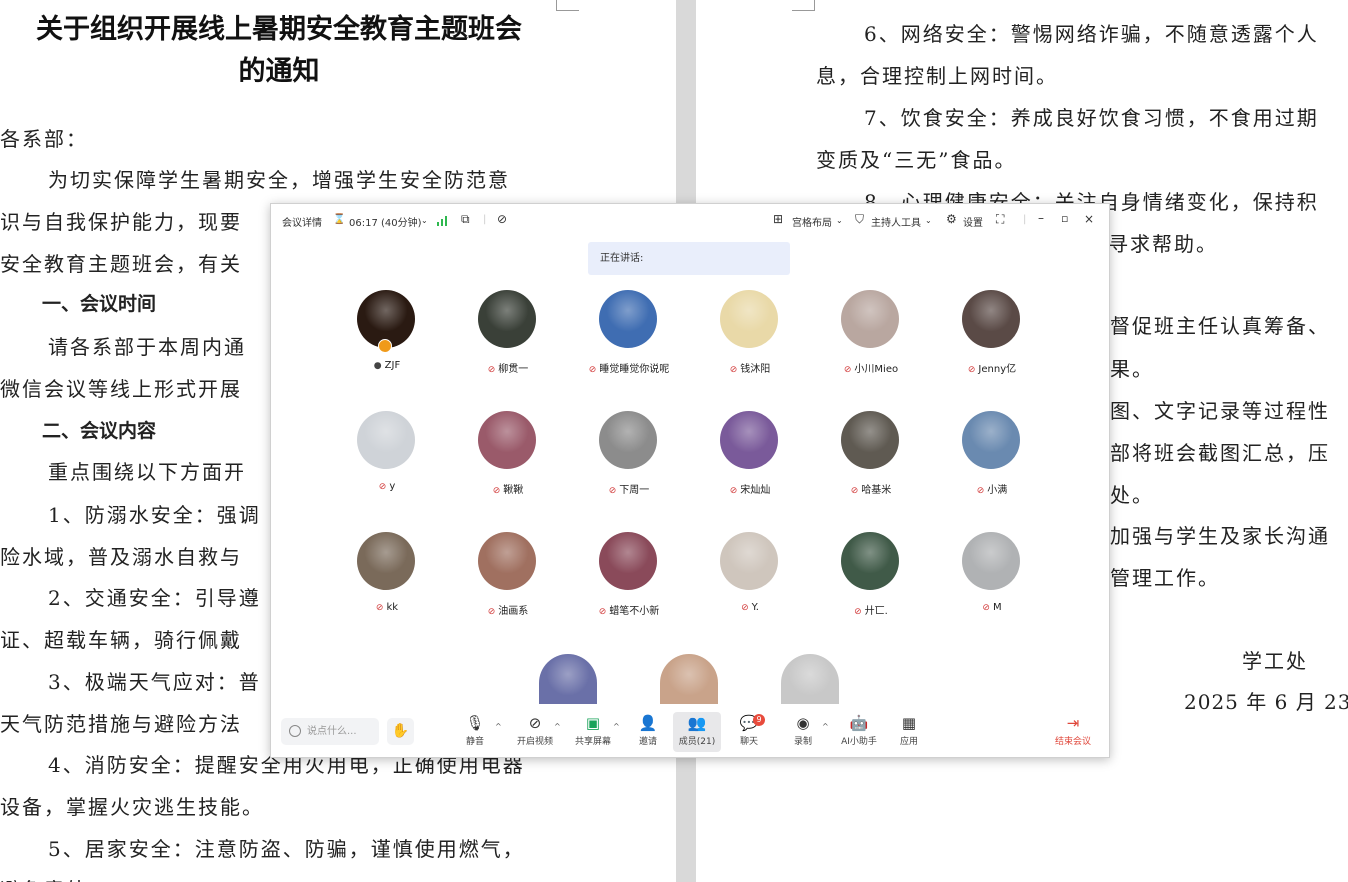  Describe the element at coordinates (535, 732) in the screenshot. I see `video-button: ⊘ 开启视频` at that location.